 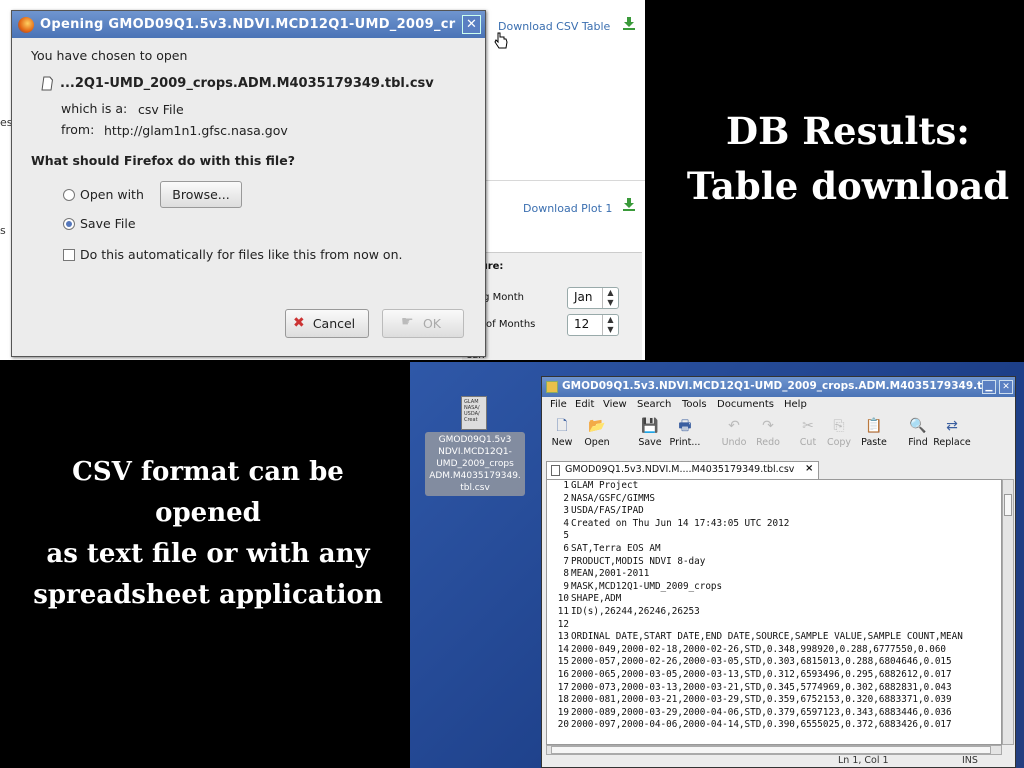 I want to click on menu-edit: Edit, so click(x=584, y=404).